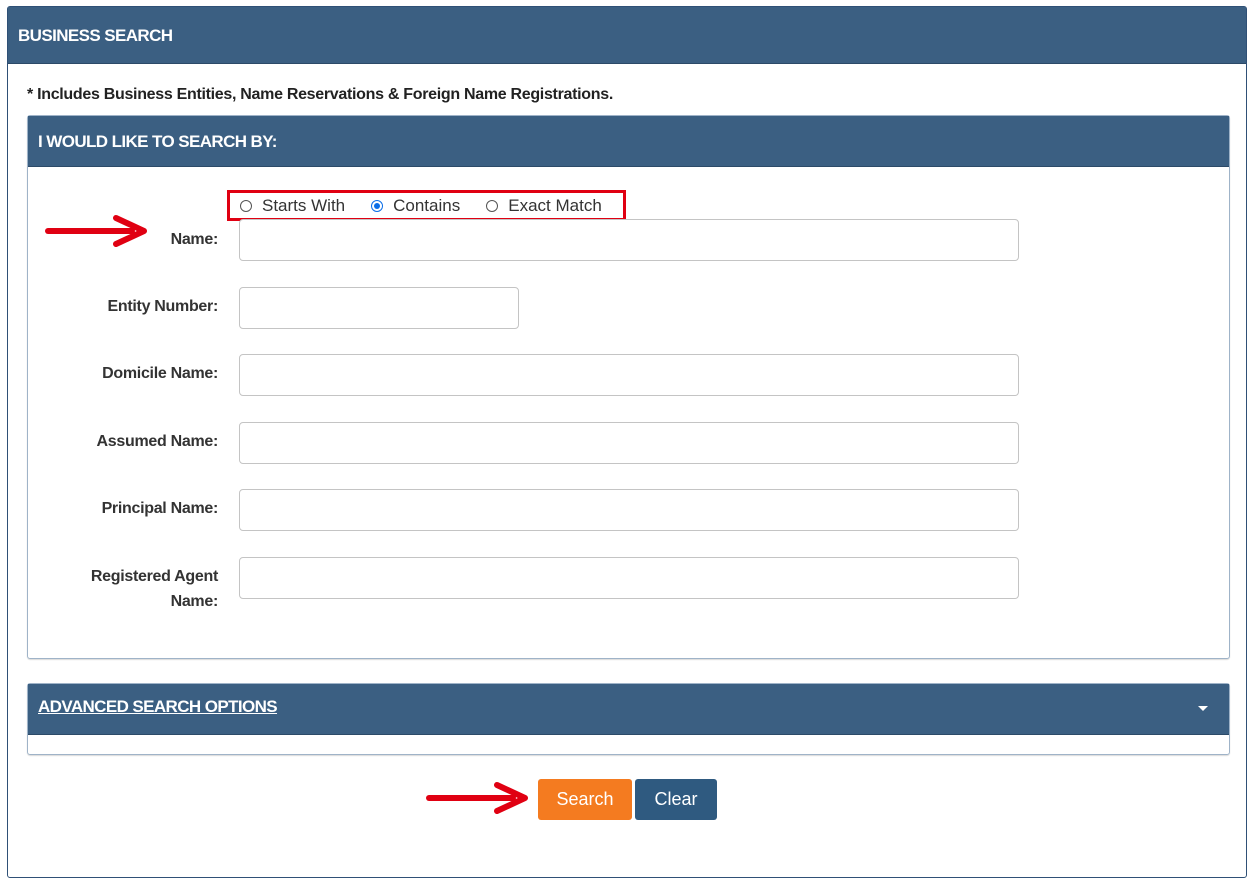  Describe the element at coordinates (160, 508) in the screenshot. I see `principal-name-label: Principal Name:` at that location.